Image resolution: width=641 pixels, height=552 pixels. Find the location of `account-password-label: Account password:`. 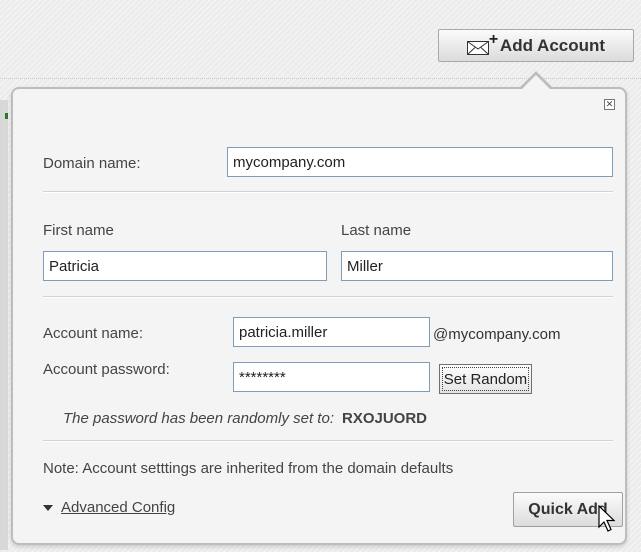

account-password-label: Account password: is located at coordinates (106, 369).